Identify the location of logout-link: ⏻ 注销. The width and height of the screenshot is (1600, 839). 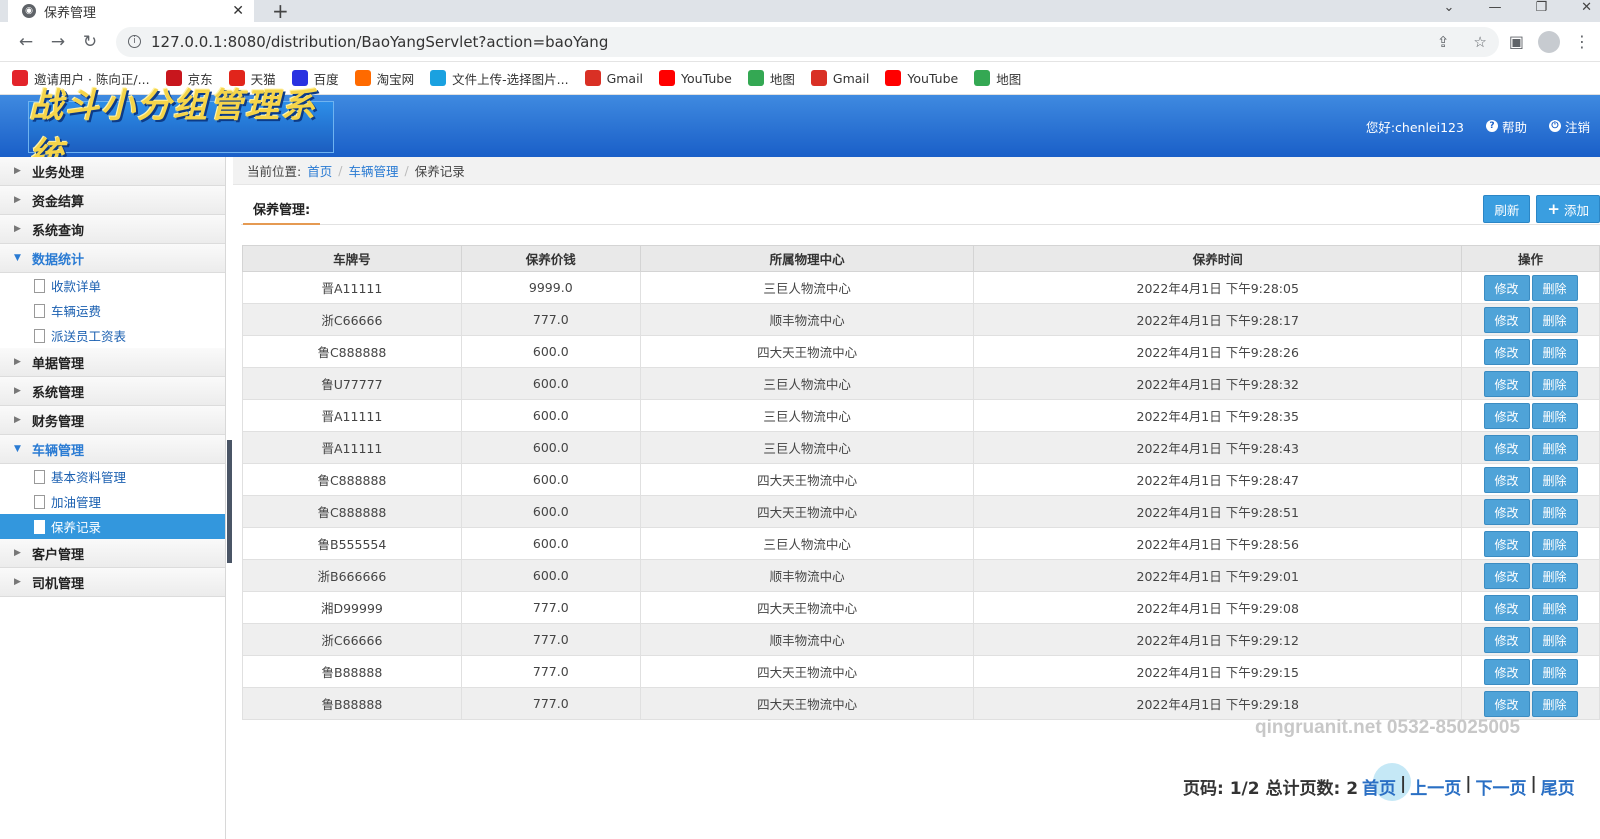
(1569, 126).